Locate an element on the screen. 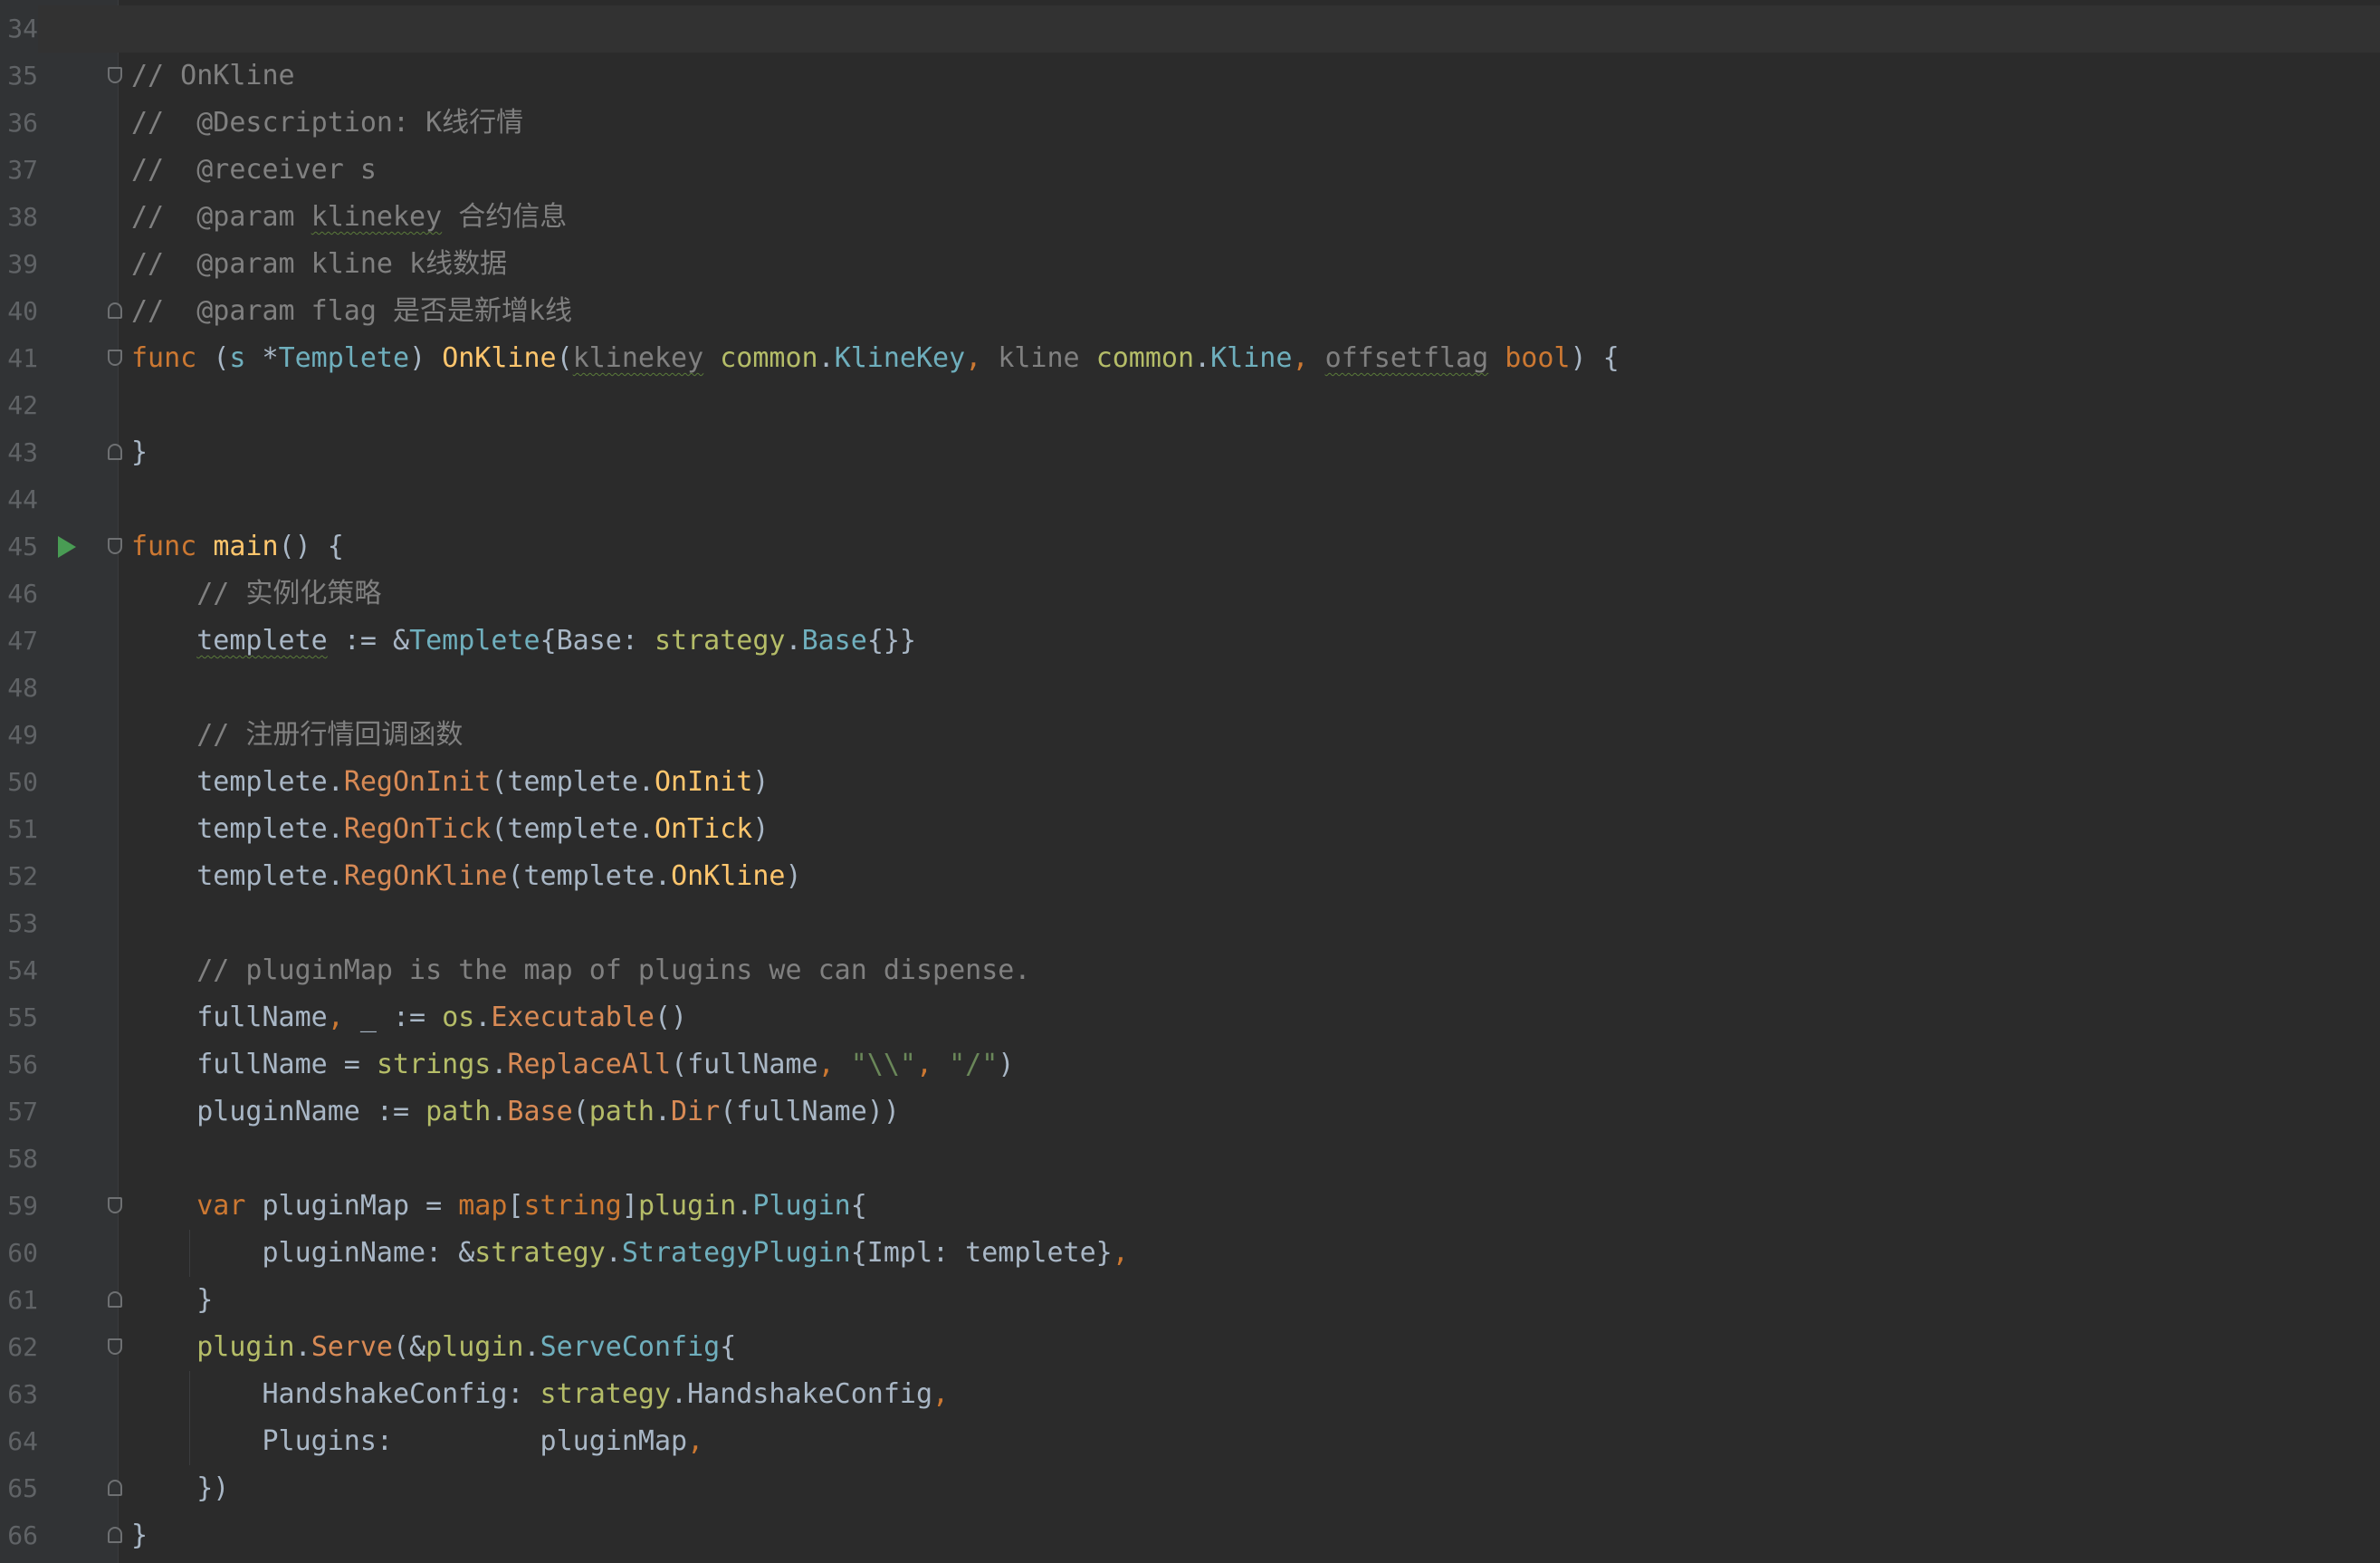  line-code: // 注册行情回调函数 is located at coordinates (297, 735).